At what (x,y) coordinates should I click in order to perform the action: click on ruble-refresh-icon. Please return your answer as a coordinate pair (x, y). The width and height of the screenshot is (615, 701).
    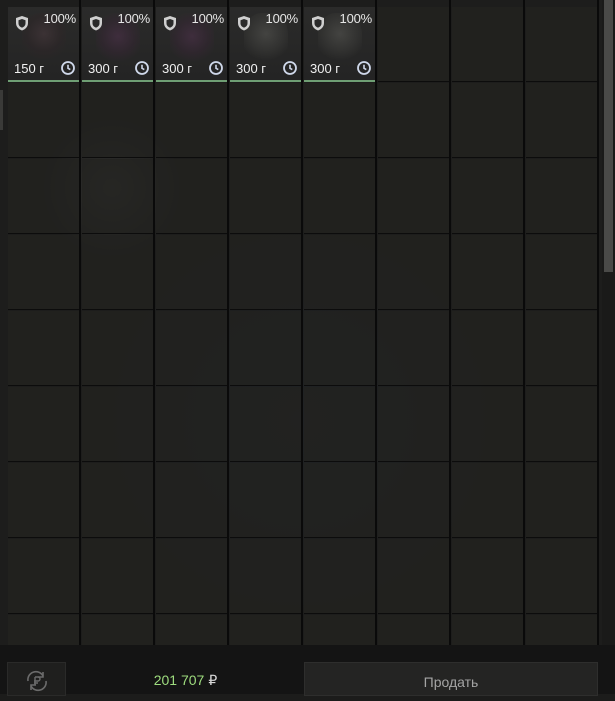
    Looking at the image, I should click on (37, 681).